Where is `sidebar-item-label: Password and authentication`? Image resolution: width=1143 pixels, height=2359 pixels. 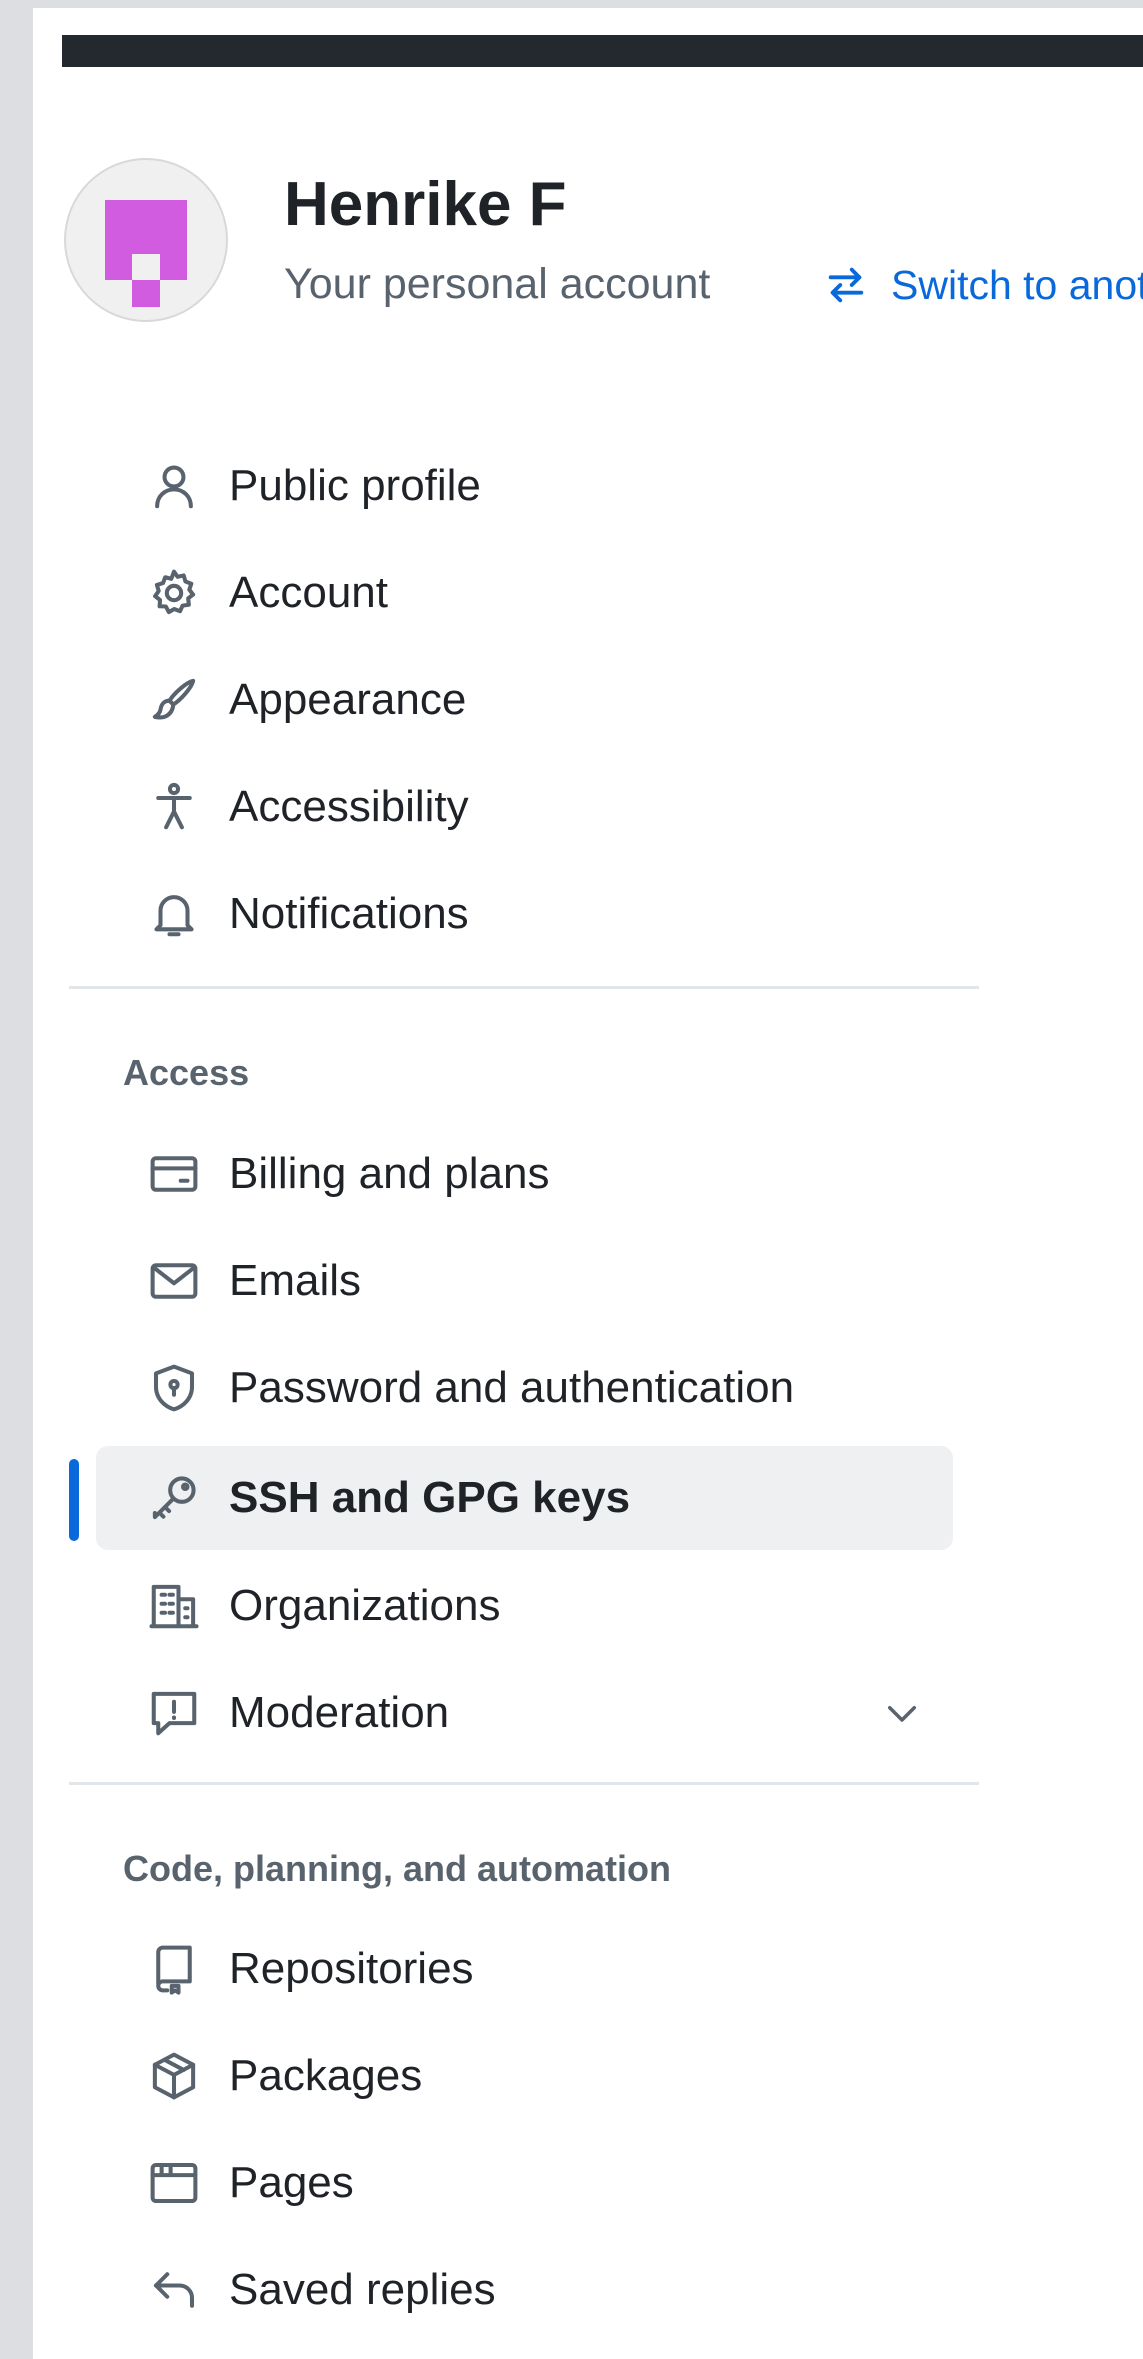 sidebar-item-label: Password and authentication is located at coordinates (512, 1387).